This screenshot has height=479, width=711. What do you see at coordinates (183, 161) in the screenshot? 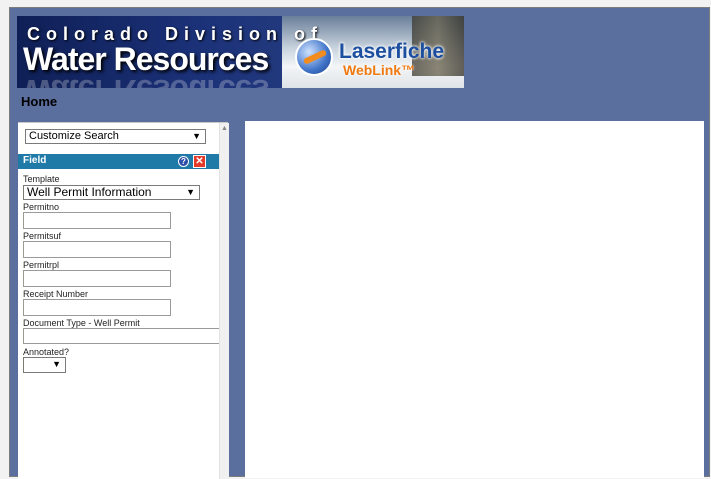
I see `question-icon: ?` at bounding box center [183, 161].